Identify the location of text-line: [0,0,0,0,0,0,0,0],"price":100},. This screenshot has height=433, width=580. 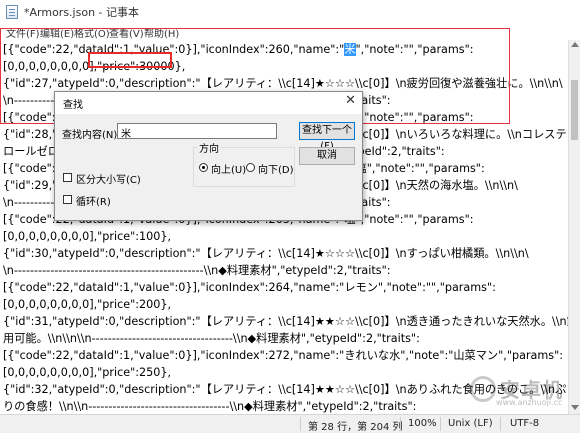
(87, 236).